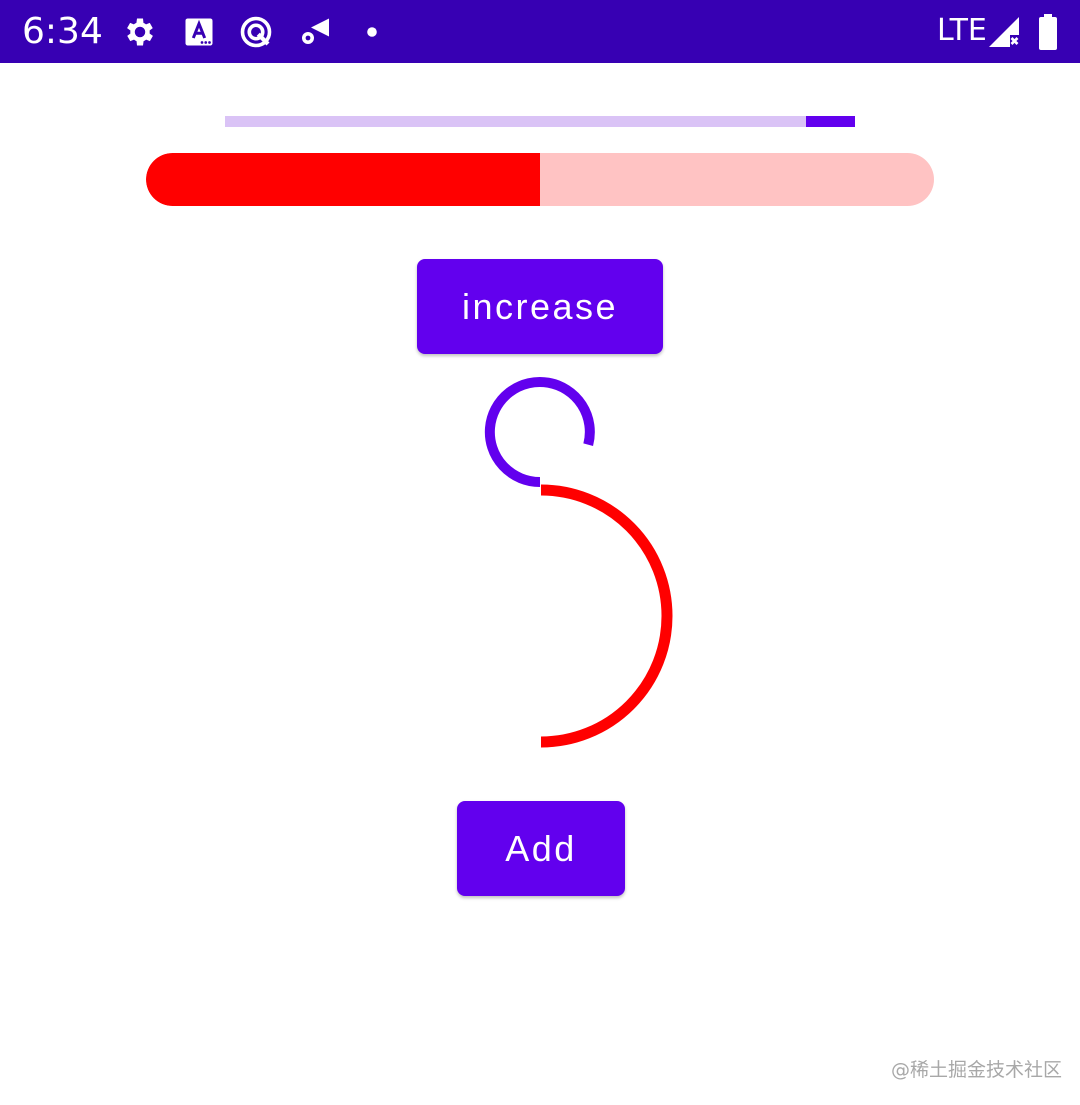  I want to click on linear-progress-bar, so click(540, 121).